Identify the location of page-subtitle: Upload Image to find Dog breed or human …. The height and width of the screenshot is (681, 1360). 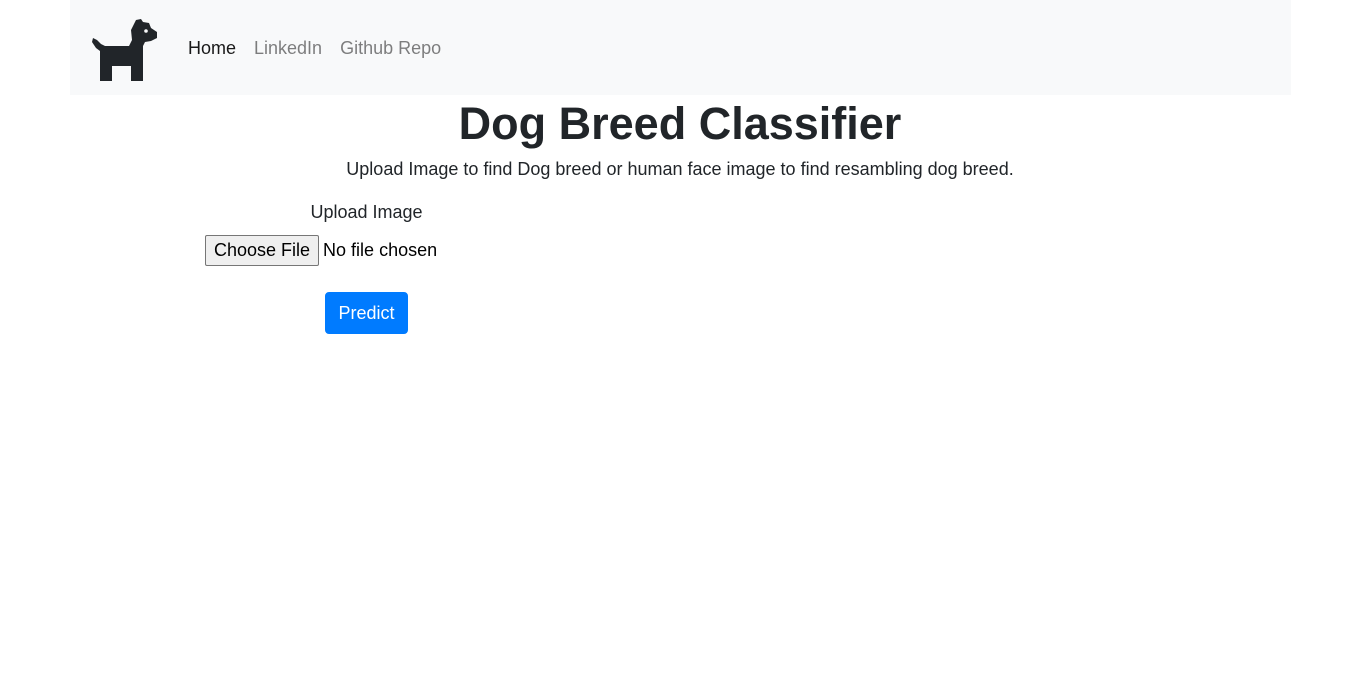
(680, 169).